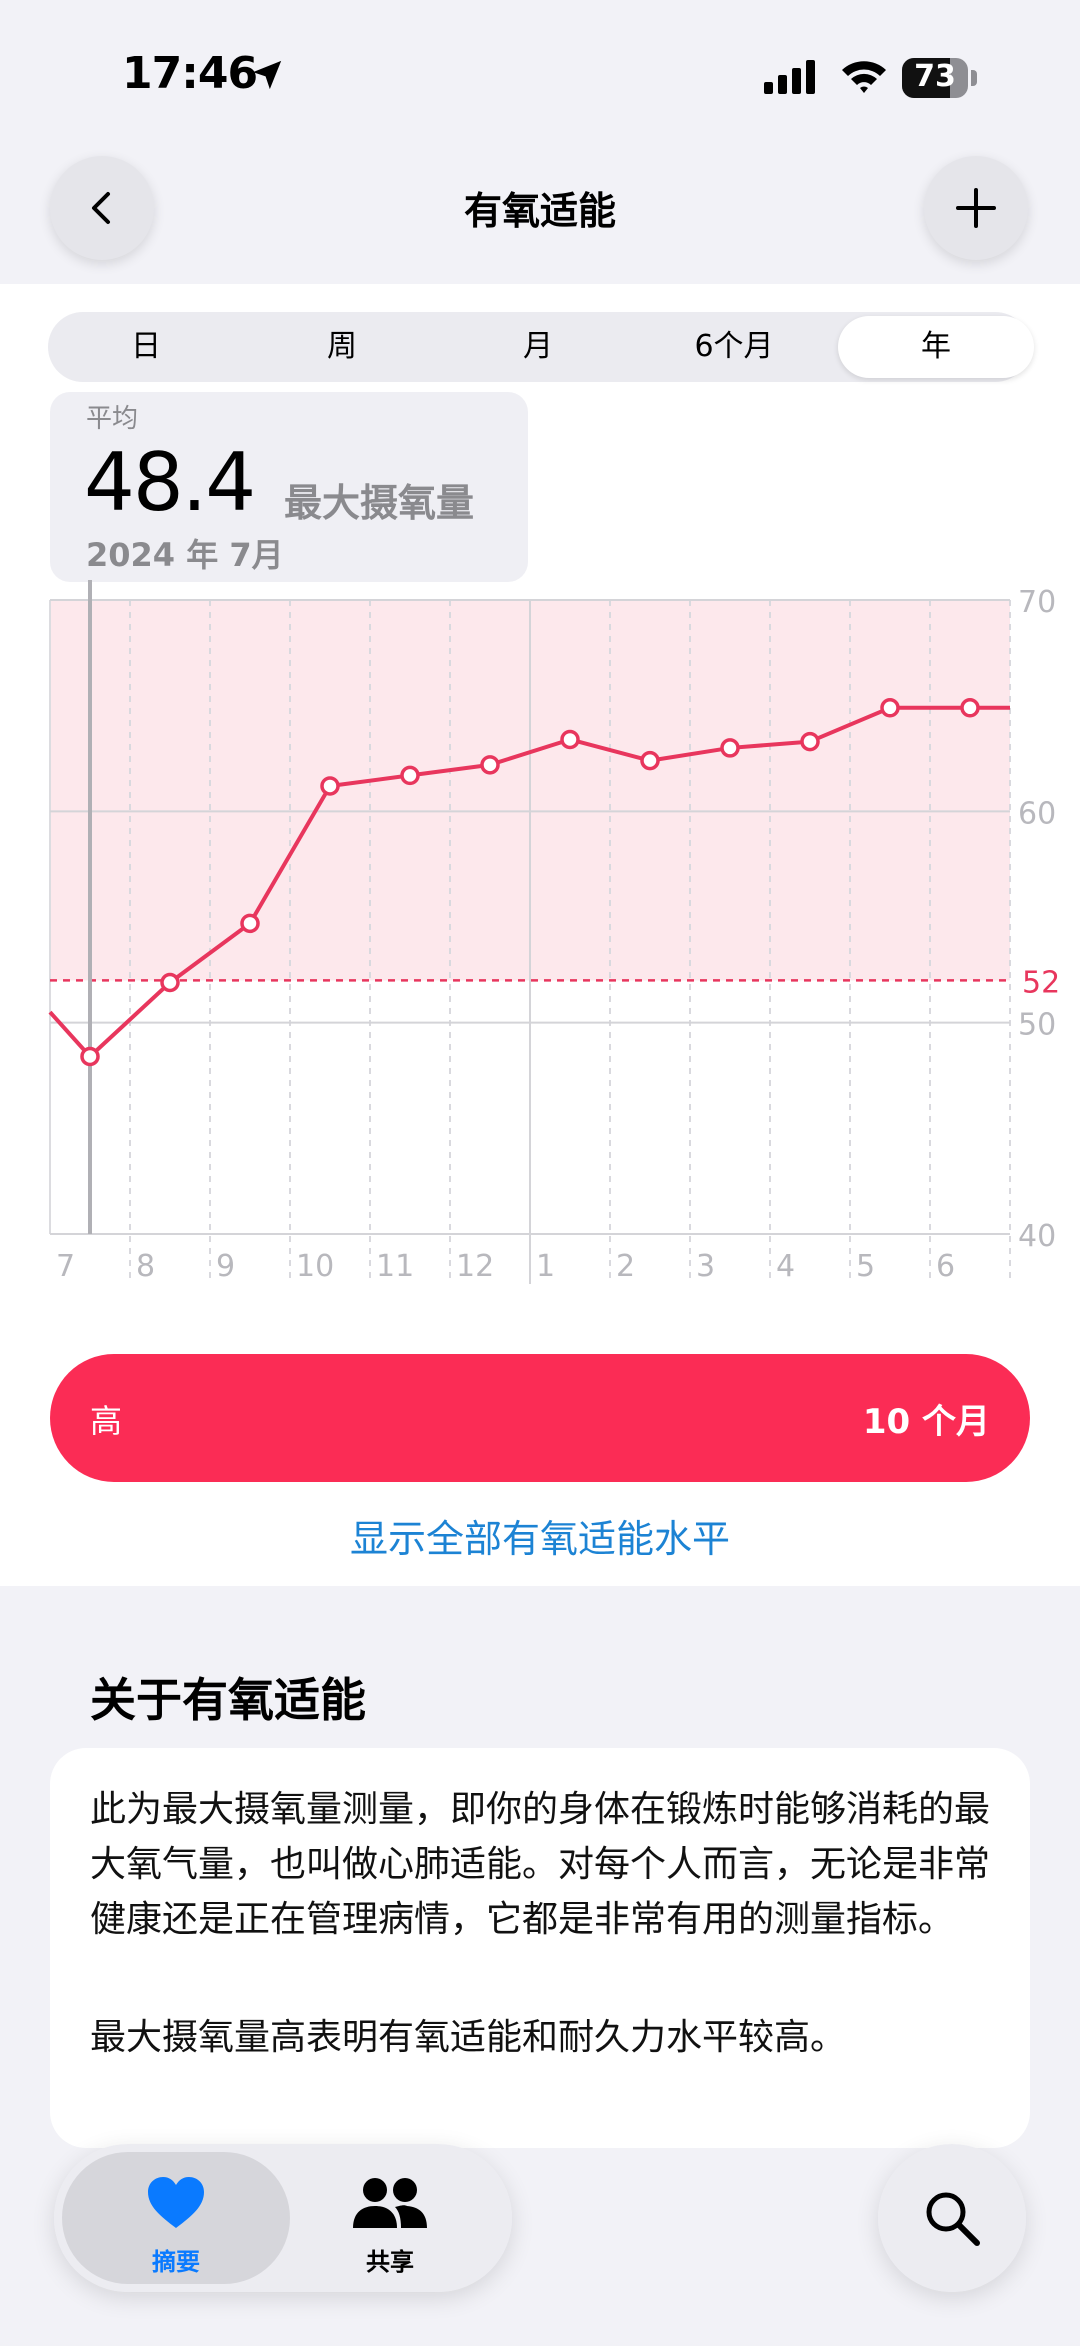 Image resolution: width=1080 pixels, height=2346 pixels. What do you see at coordinates (625, 1266) in the screenshot?
I see `x-tick-label: 2` at bounding box center [625, 1266].